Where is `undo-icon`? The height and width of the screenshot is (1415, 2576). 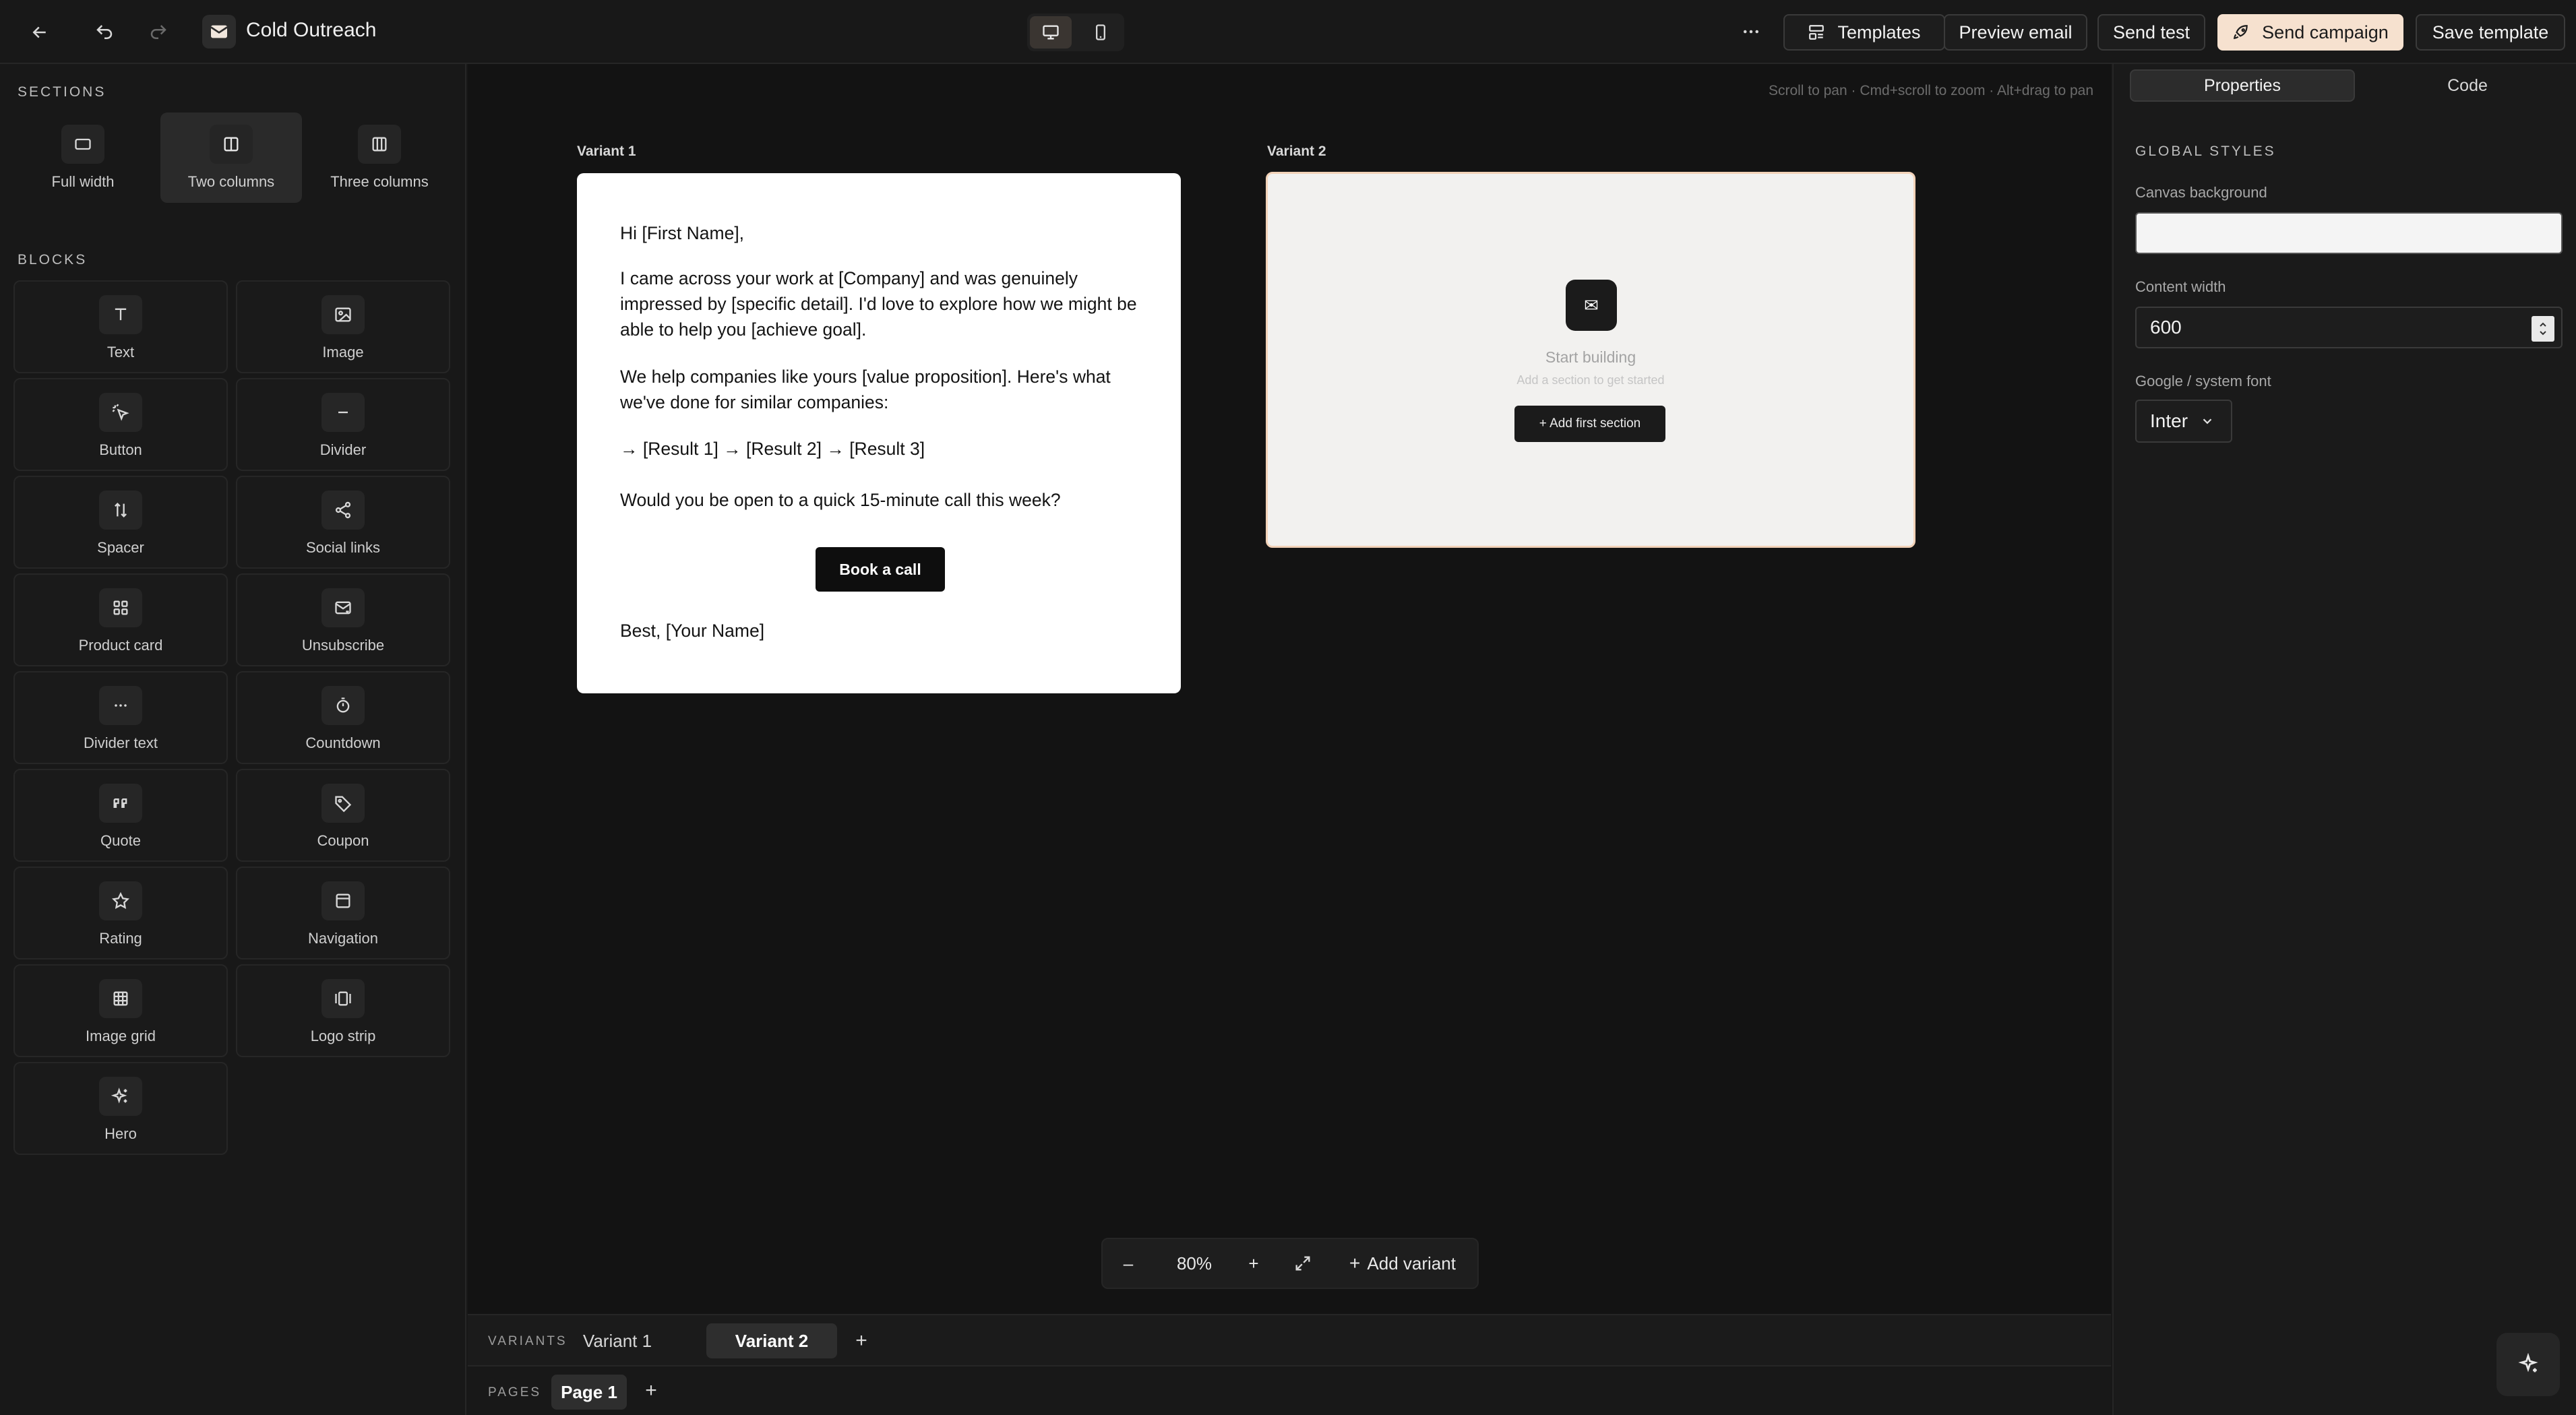
undo-icon is located at coordinates (104, 32).